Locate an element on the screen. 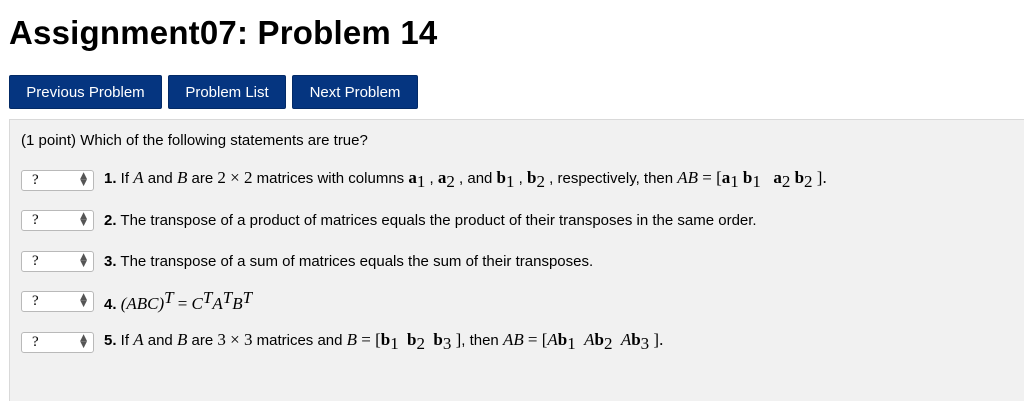  statement-row-4: ? ▲ ▼ 4. (ABC)T = CTATBT is located at coordinates (137, 300).